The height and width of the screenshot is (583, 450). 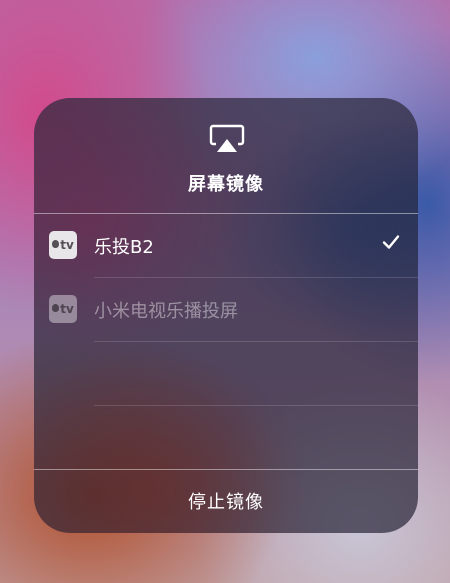 What do you see at coordinates (227, 138) in the screenshot?
I see `airplay-icon` at bounding box center [227, 138].